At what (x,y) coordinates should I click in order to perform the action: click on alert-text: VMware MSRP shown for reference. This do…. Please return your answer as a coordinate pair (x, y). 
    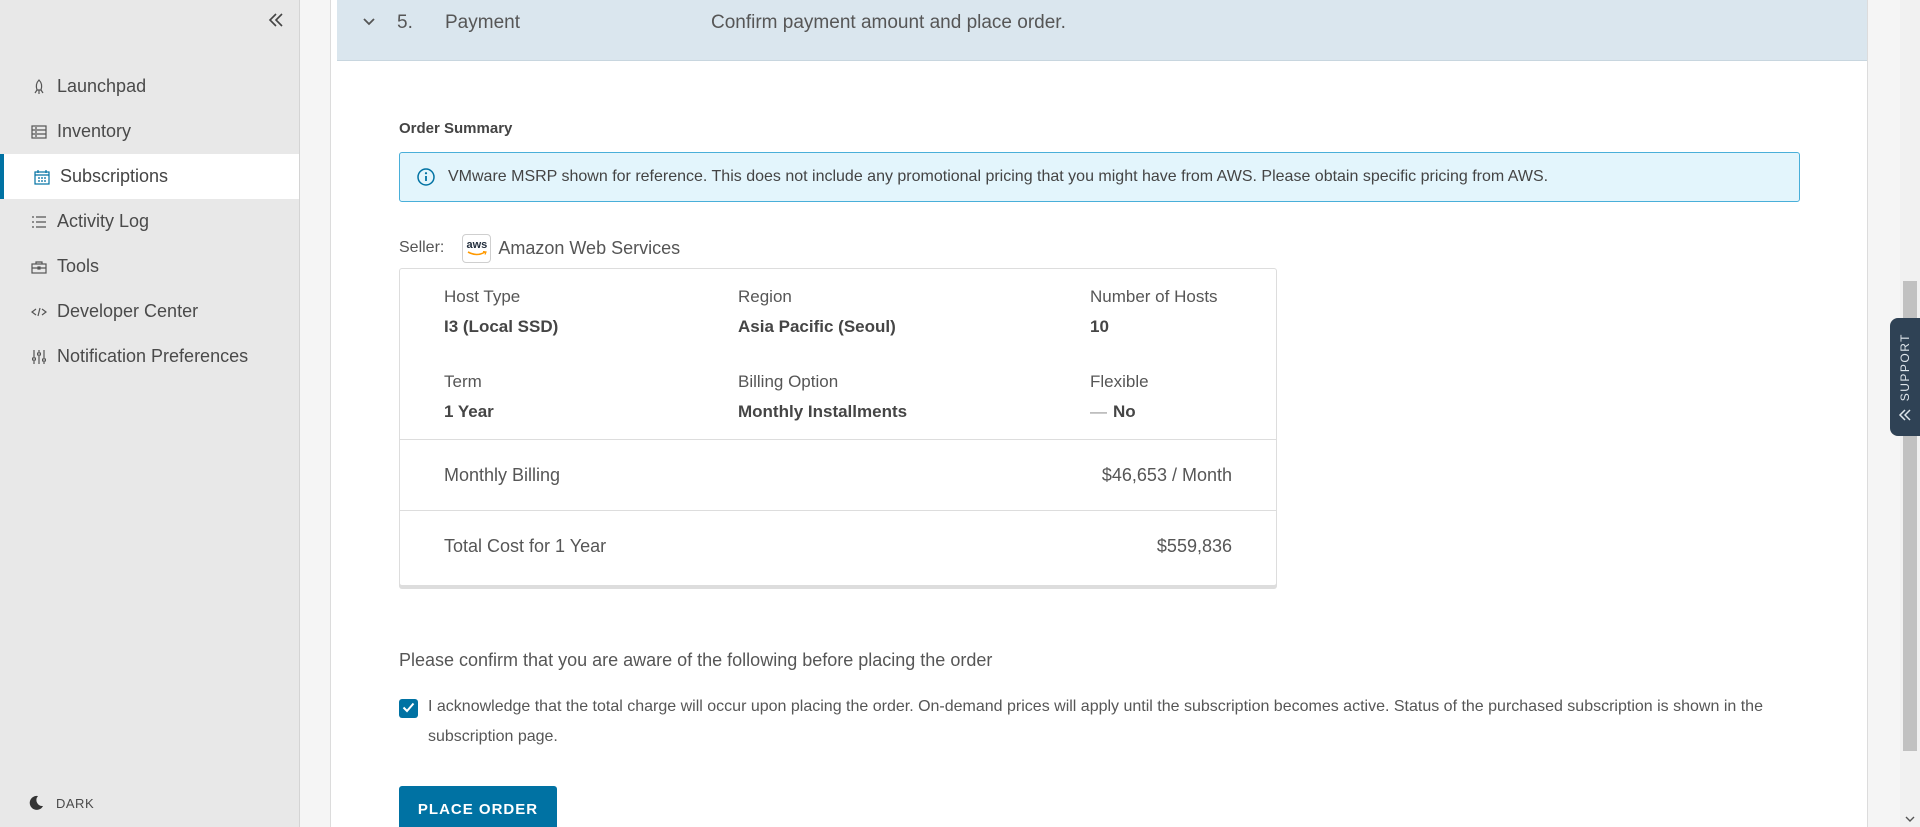
    Looking at the image, I should click on (998, 176).